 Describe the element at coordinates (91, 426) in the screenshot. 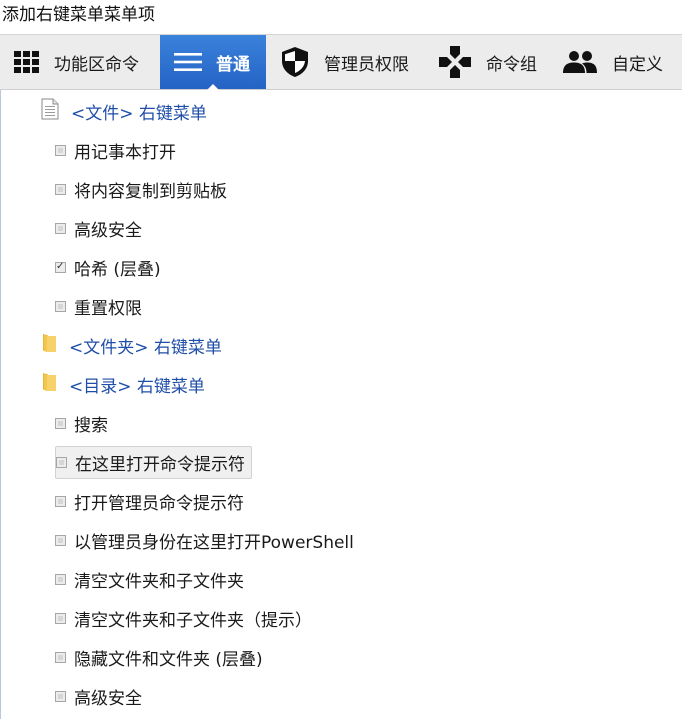

I see `menu-item-label: 搜索` at that location.